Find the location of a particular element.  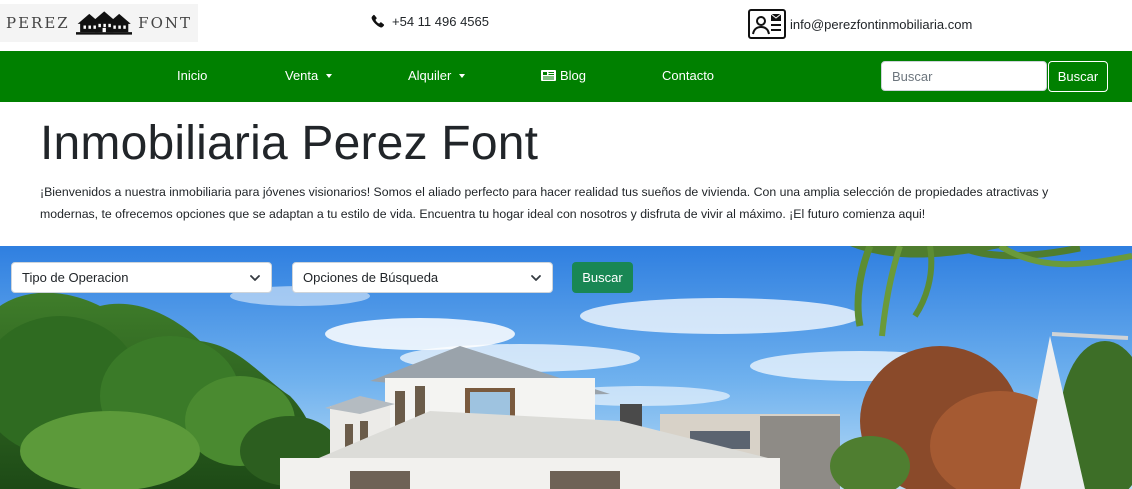

nav-item-inicio: Inicio is located at coordinates (192, 75).